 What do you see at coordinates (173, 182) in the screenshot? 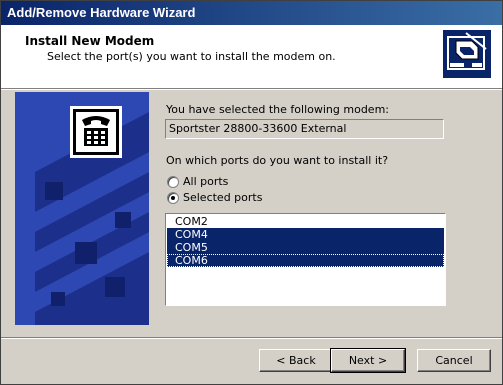
I see `all-ports-radio` at bounding box center [173, 182].